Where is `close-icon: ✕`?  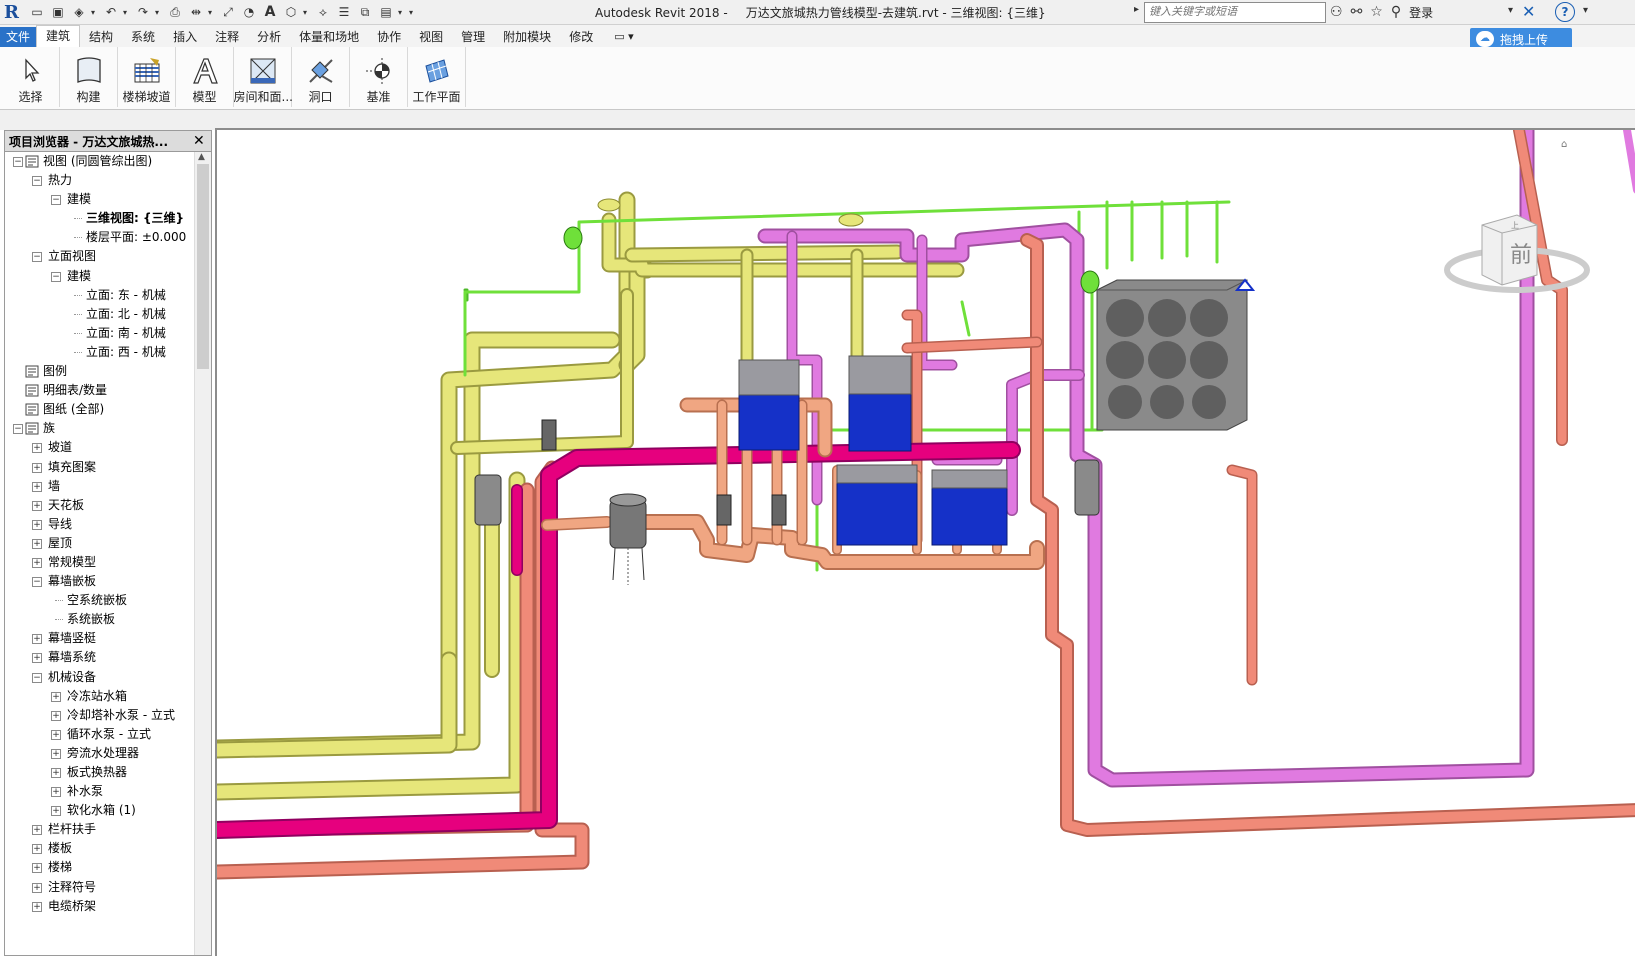
close-icon: ✕ is located at coordinates (197, 141).